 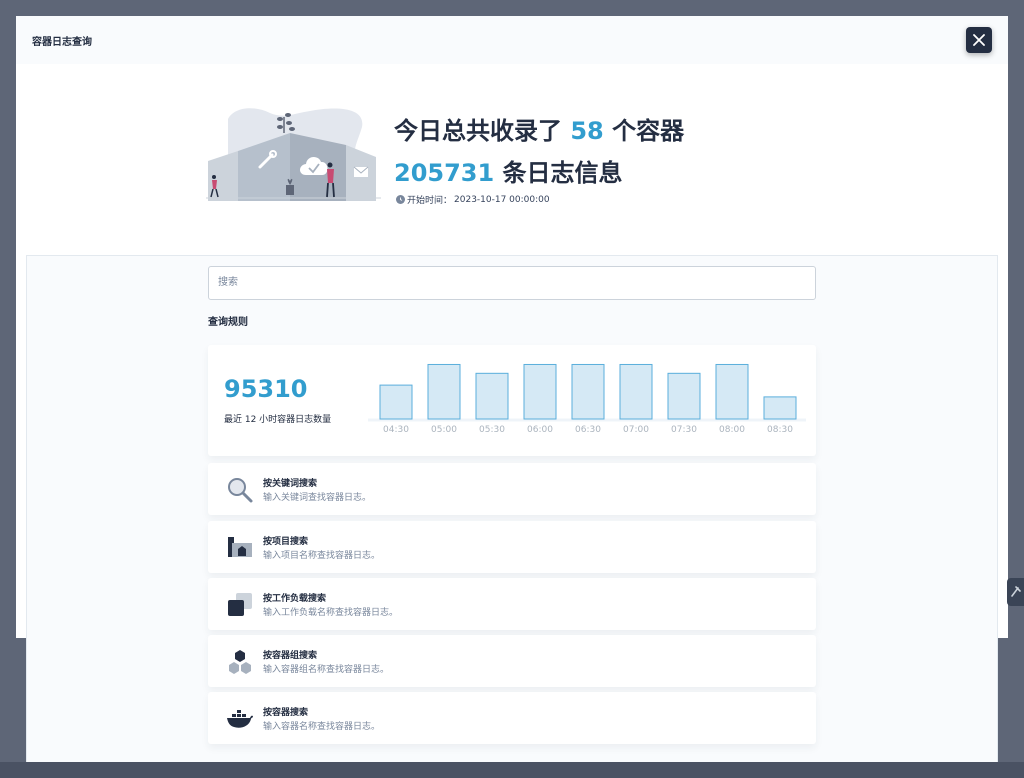 I want to click on docker-icon, so click(x=240, y=719).